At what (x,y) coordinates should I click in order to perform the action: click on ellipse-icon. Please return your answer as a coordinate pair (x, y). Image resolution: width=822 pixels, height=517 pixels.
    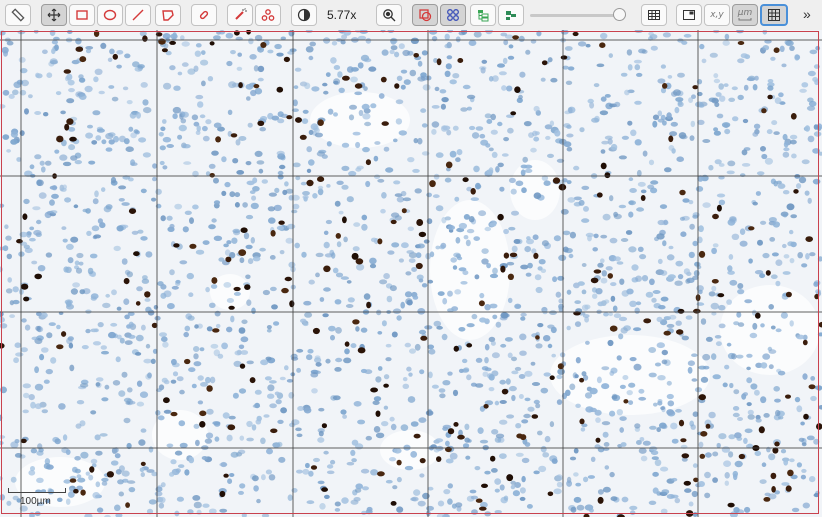
    Looking at the image, I should click on (110, 15).